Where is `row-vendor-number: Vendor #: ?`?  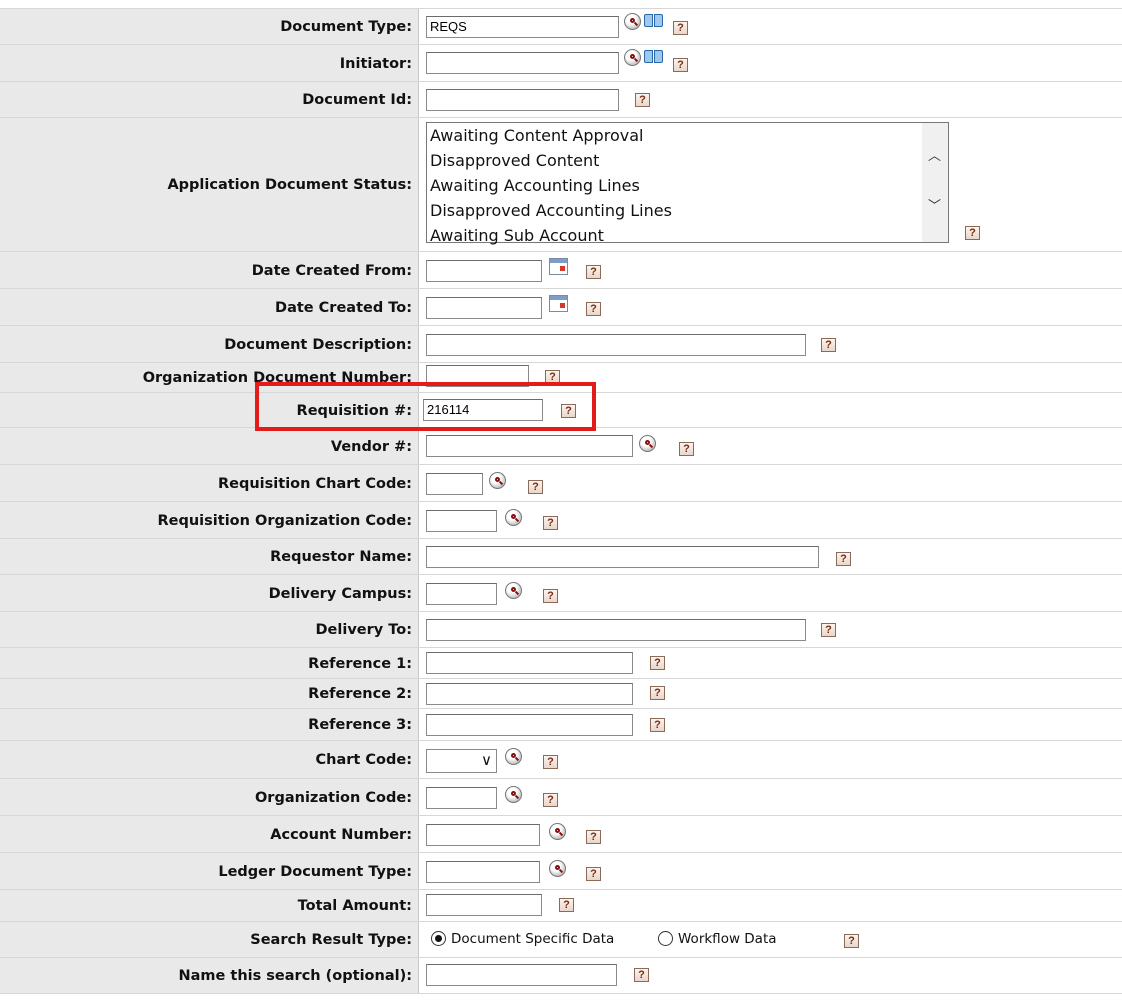
row-vendor-number: Vendor #: ? is located at coordinates (561, 446).